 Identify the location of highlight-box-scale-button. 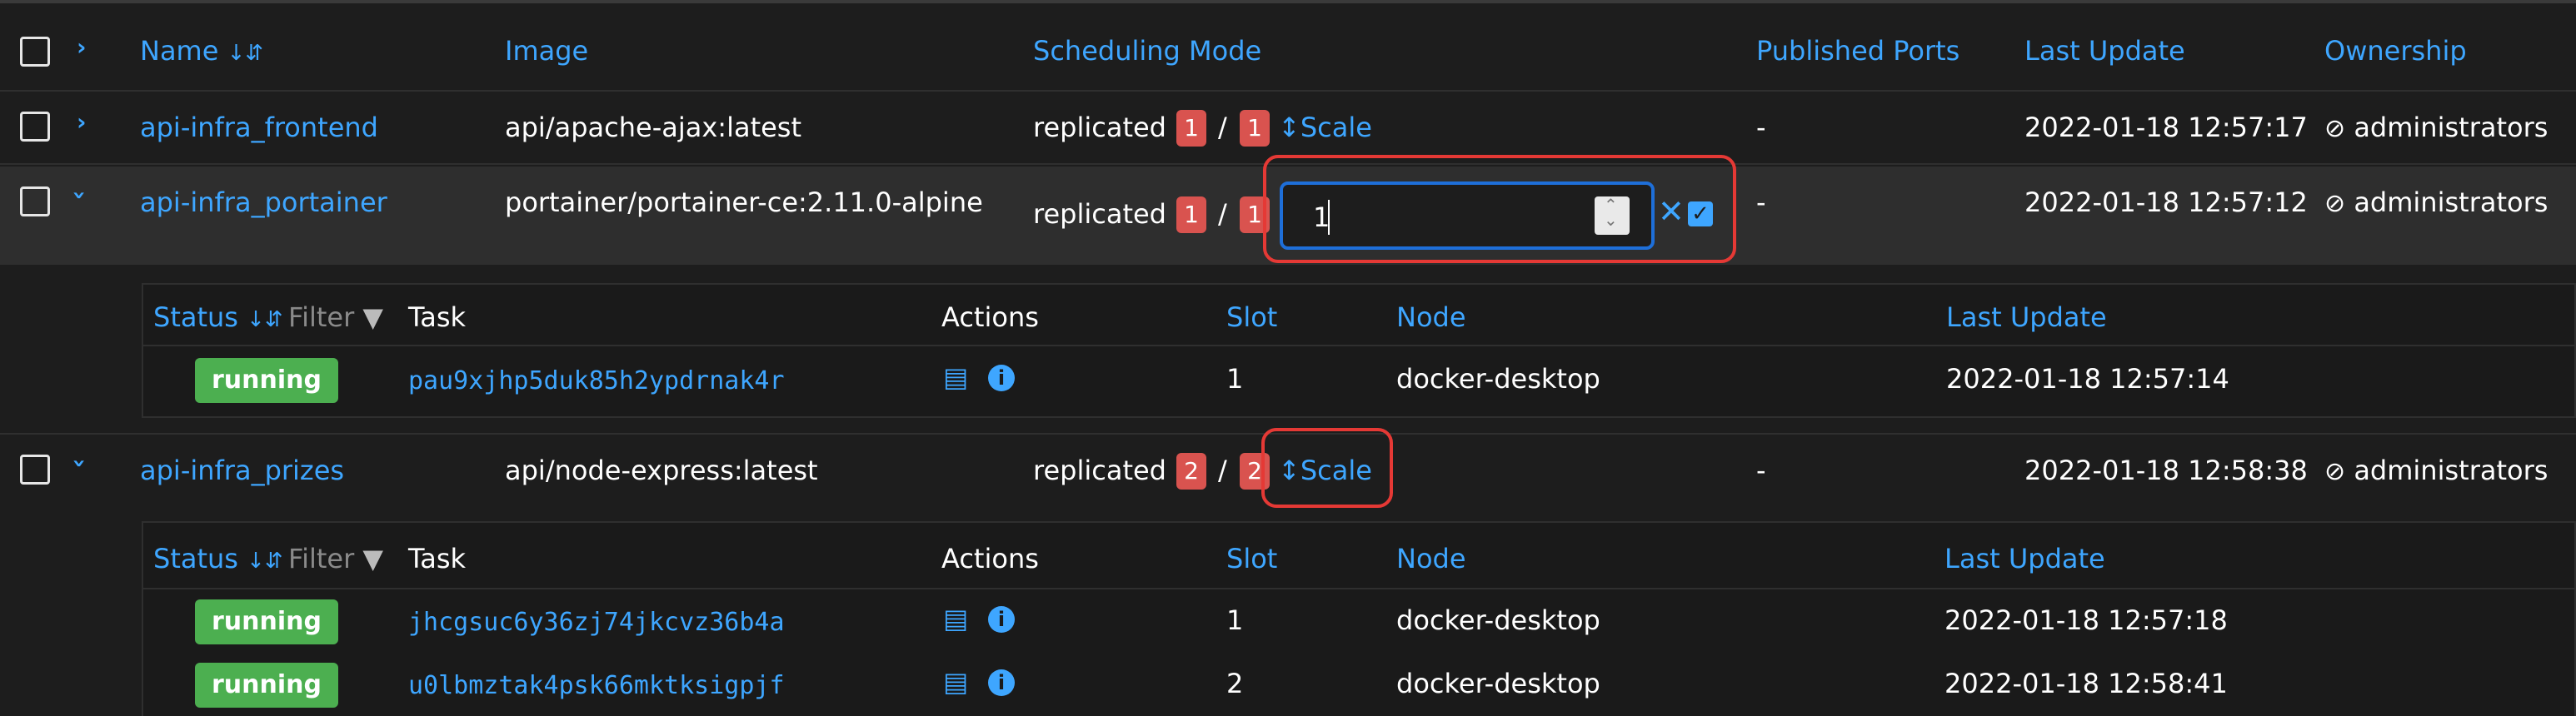
(1327, 468).